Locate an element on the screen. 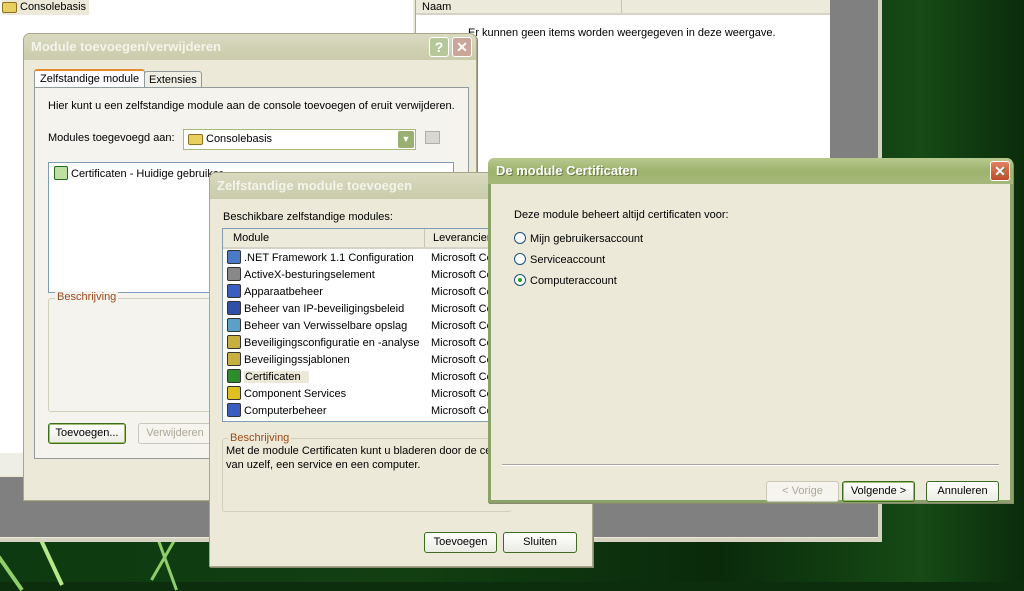 The image size is (1024, 591). description-text-2: van uzelf, een service en een computer. is located at coordinates (323, 465).